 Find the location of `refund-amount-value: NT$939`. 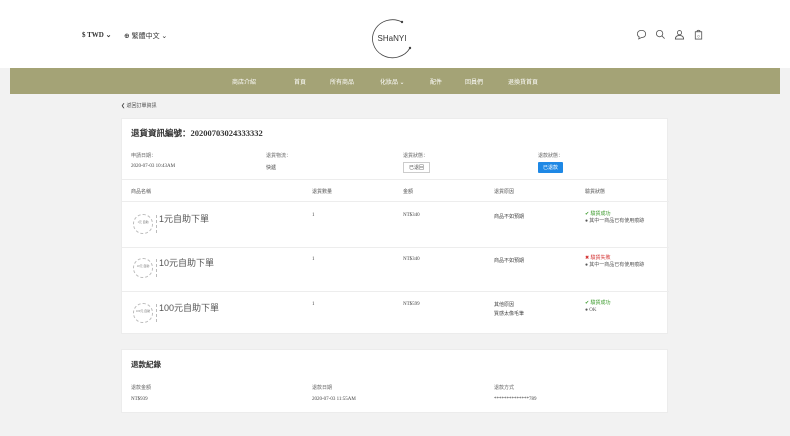

refund-amount-value: NT$939 is located at coordinates (139, 399).